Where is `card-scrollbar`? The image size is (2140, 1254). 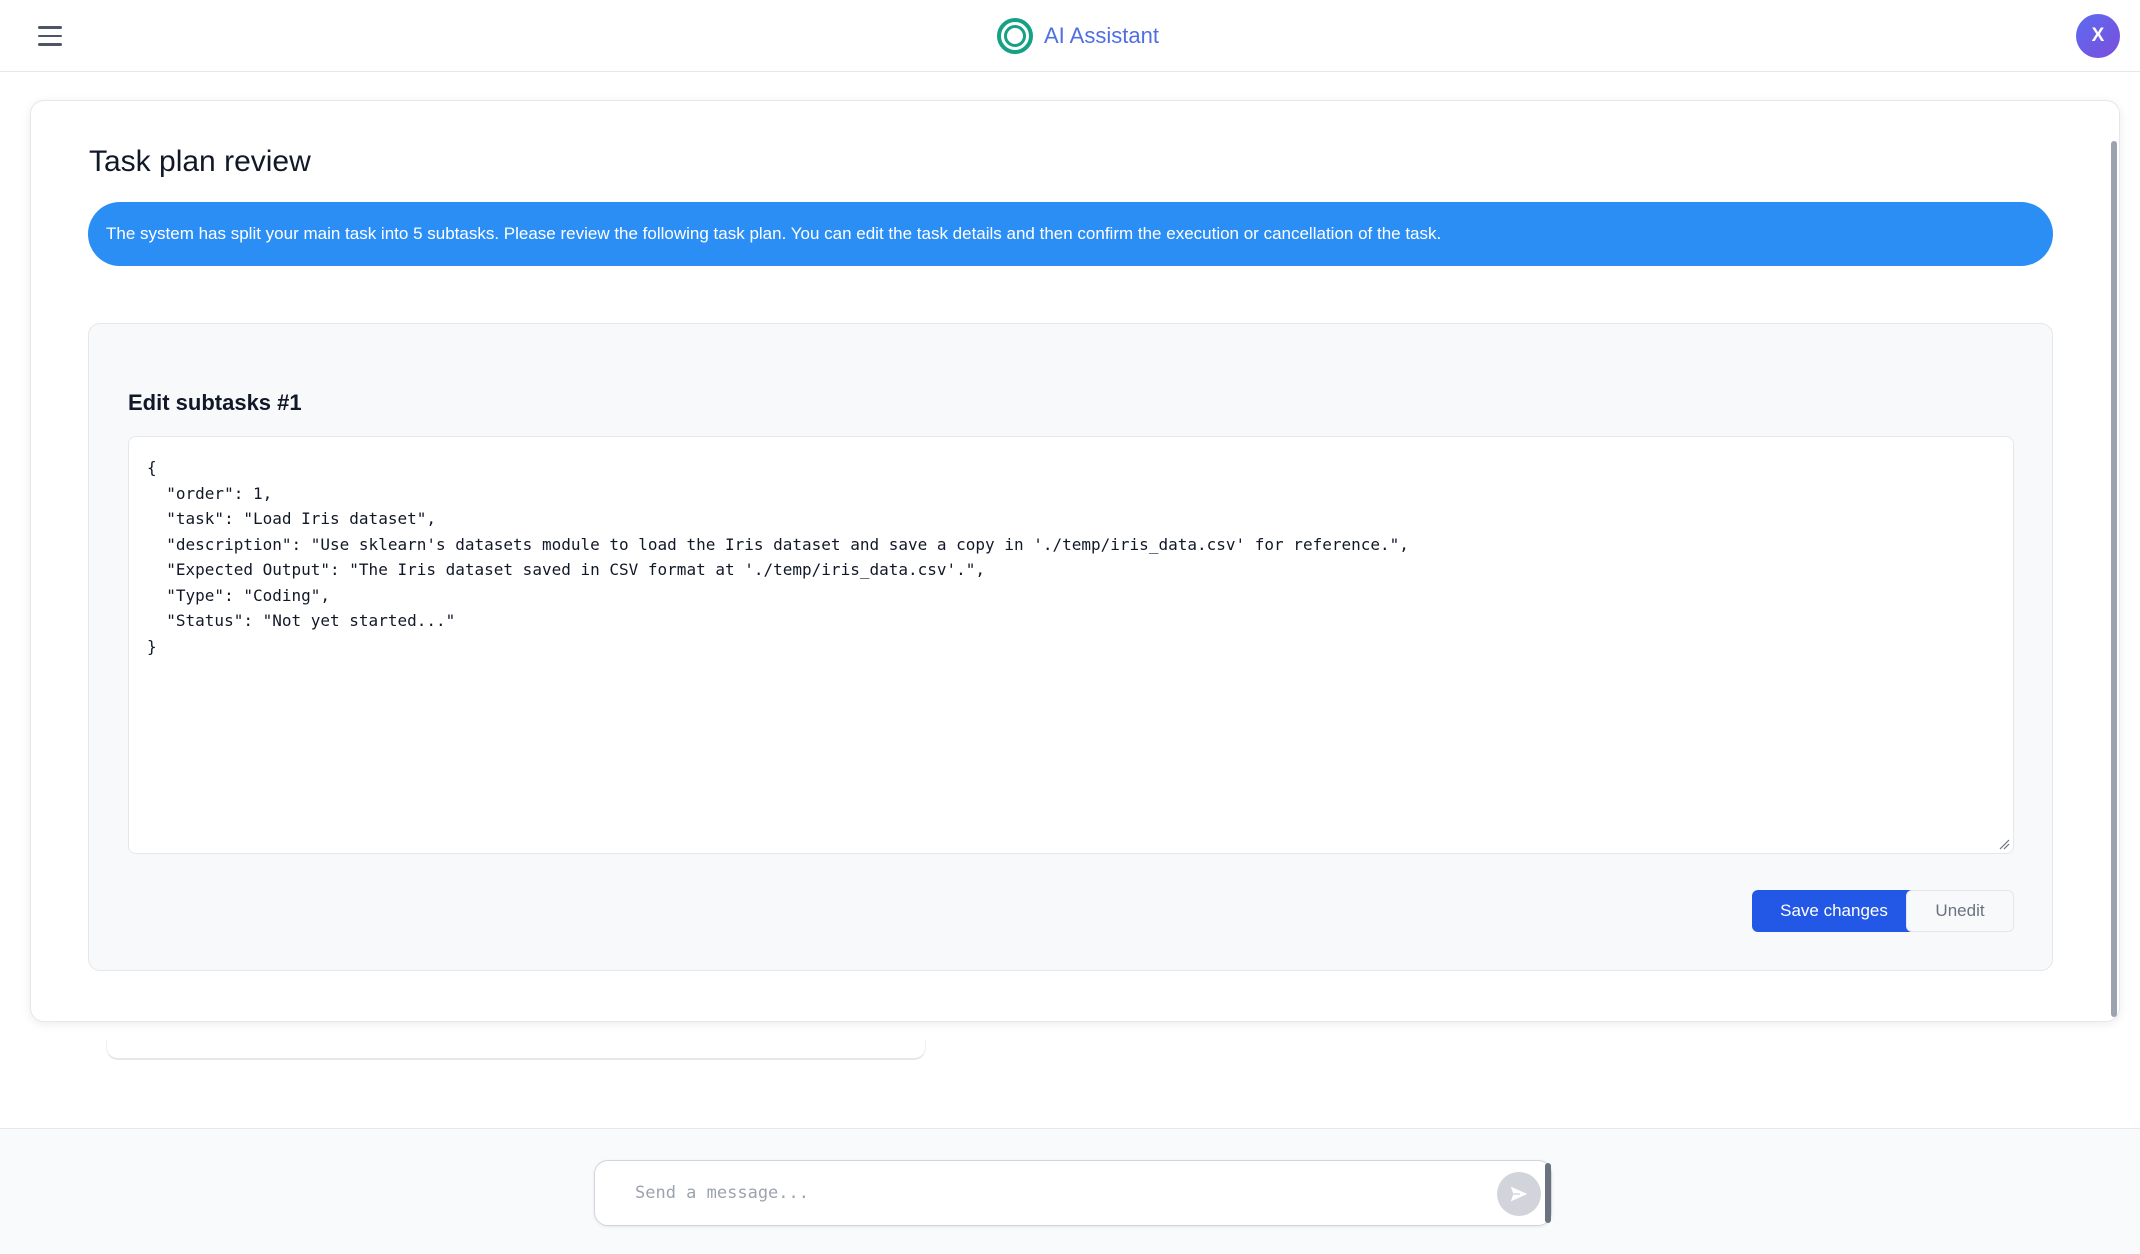
card-scrollbar is located at coordinates (2114, 579).